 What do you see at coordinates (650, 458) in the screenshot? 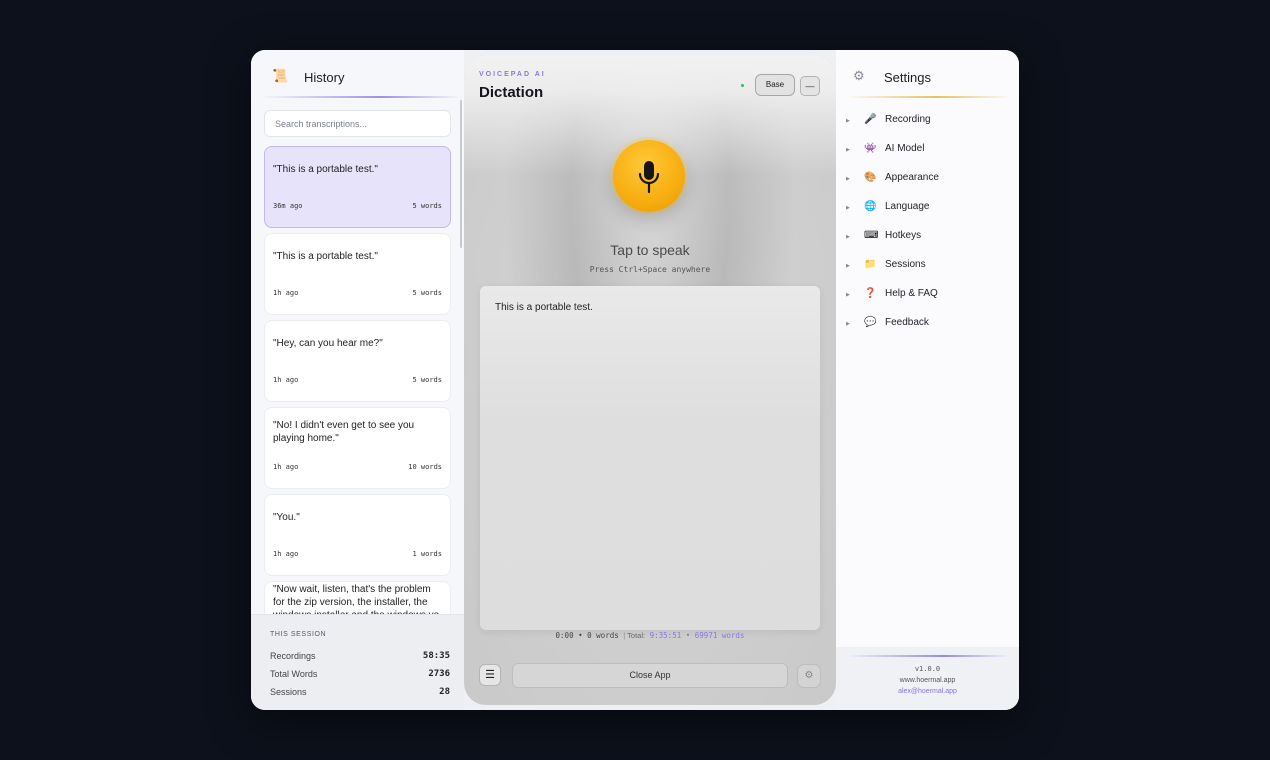
I see `transcript-area: This is a portable test.` at bounding box center [650, 458].